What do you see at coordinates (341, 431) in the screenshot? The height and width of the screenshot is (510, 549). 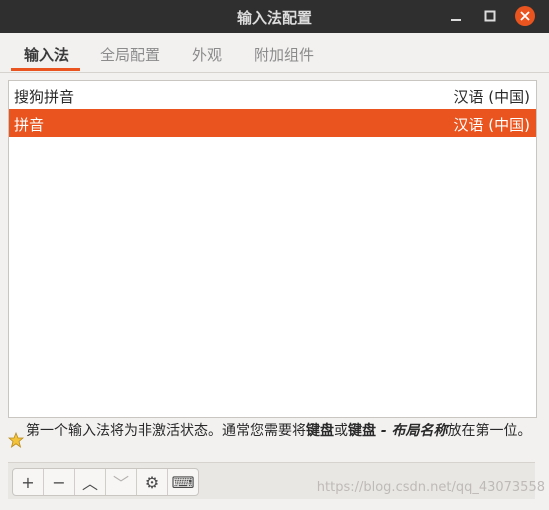 I see `hint-text-2: 或` at bounding box center [341, 431].